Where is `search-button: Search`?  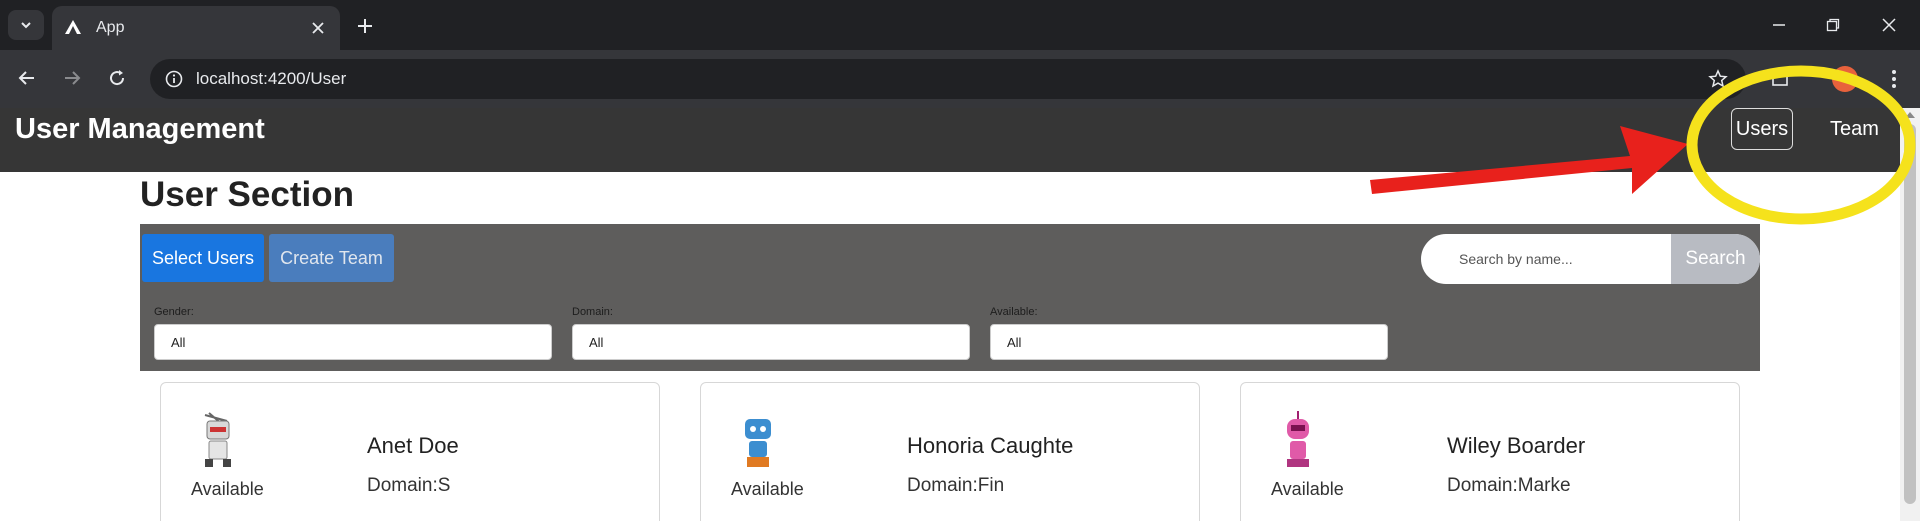
search-button: Search is located at coordinates (1715, 259).